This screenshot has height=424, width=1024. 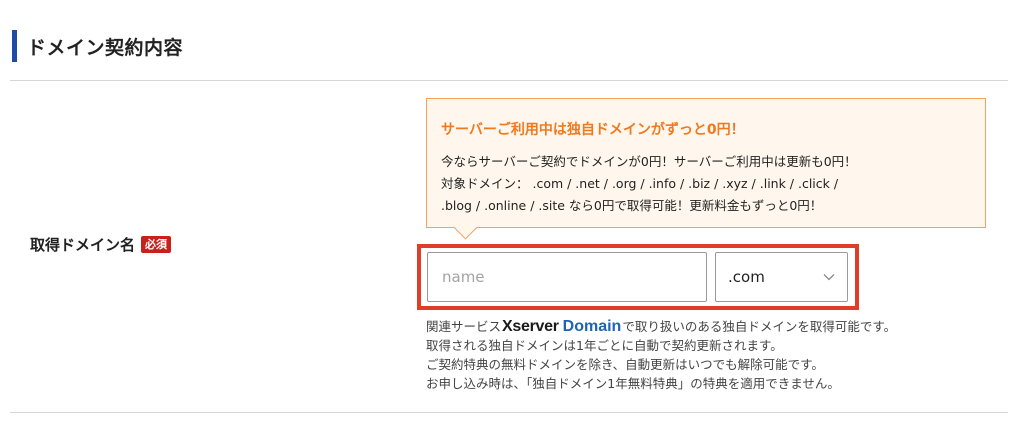 What do you see at coordinates (14, 46) in the screenshot?
I see `section-accent-bar` at bounding box center [14, 46].